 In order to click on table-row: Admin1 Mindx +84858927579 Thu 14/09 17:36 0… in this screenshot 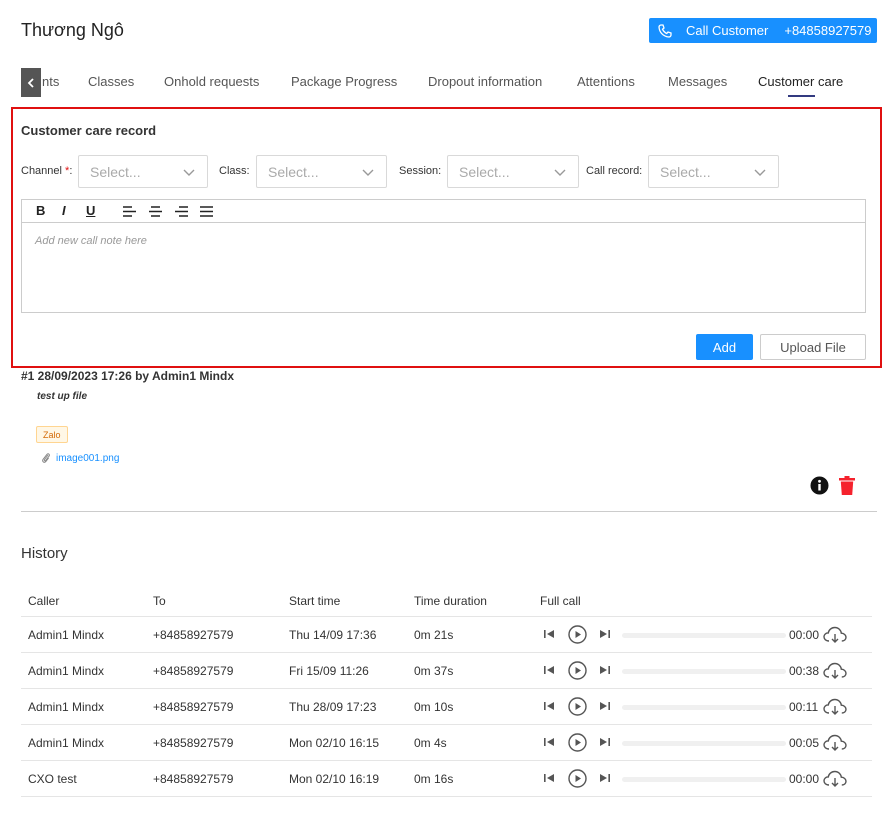, I will do `click(446, 635)`.